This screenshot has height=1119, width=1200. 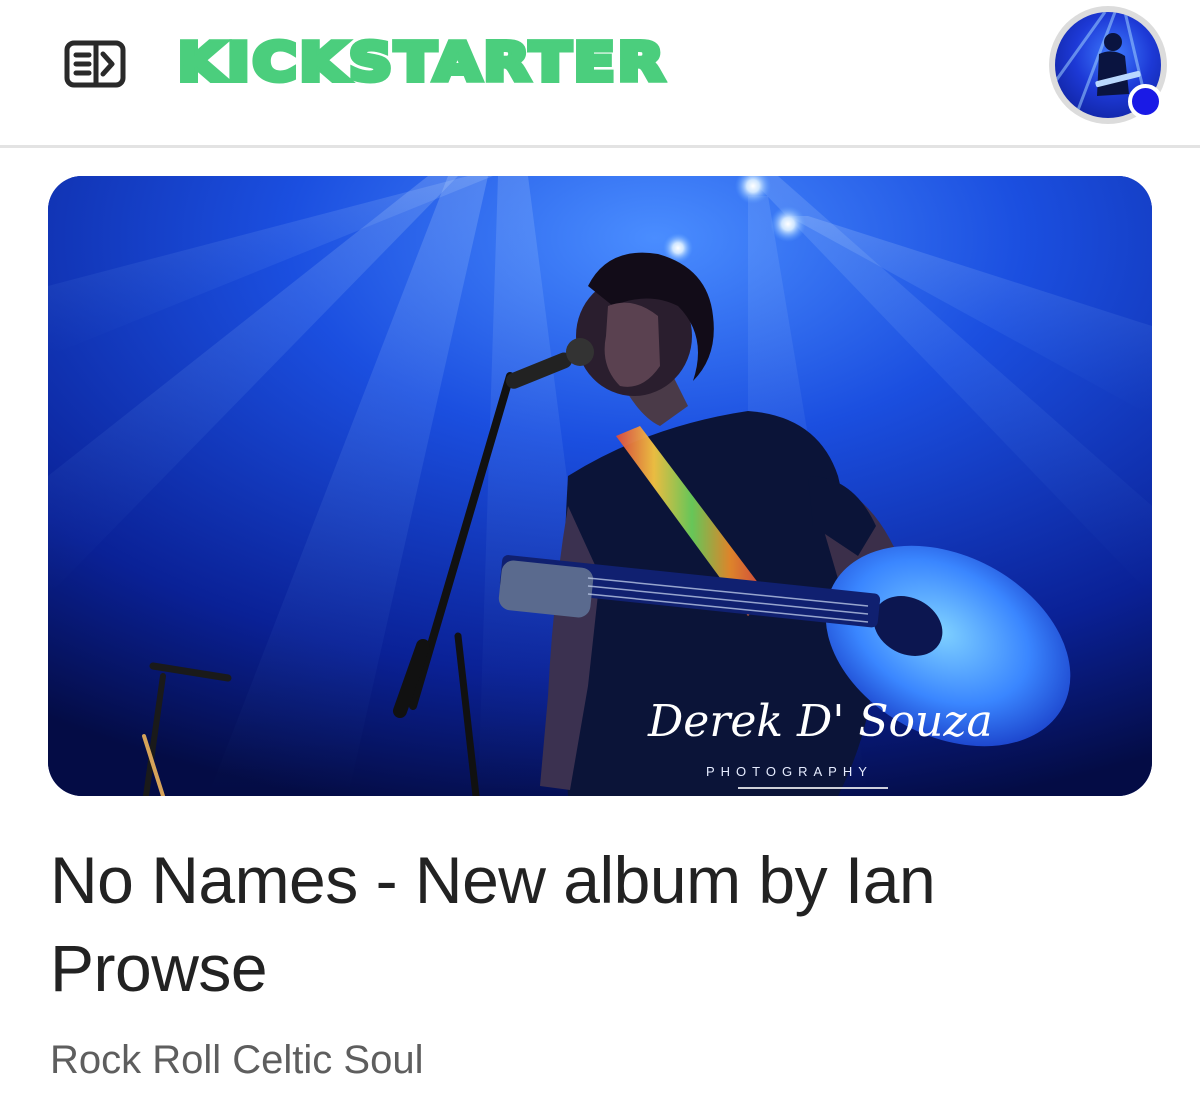 I want to click on notification-dot, so click(x=1145, y=101).